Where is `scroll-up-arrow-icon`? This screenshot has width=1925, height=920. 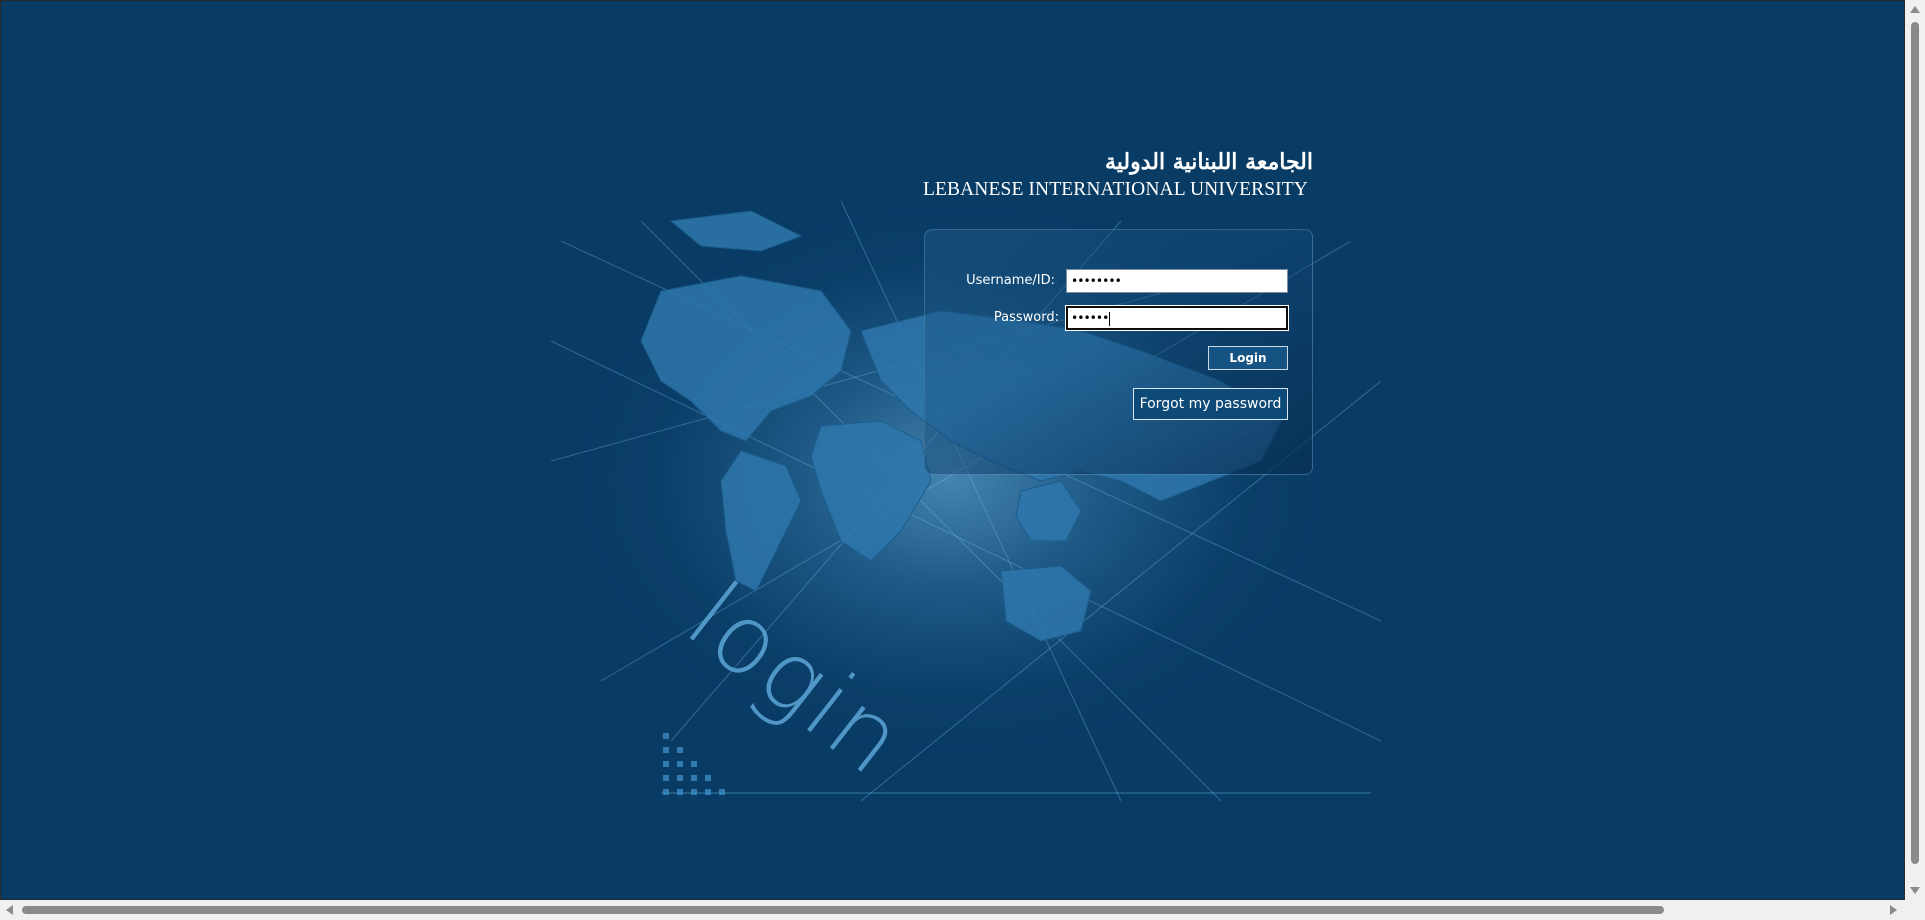
scroll-up-arrow-icon is located at coordinates (1915, 9).